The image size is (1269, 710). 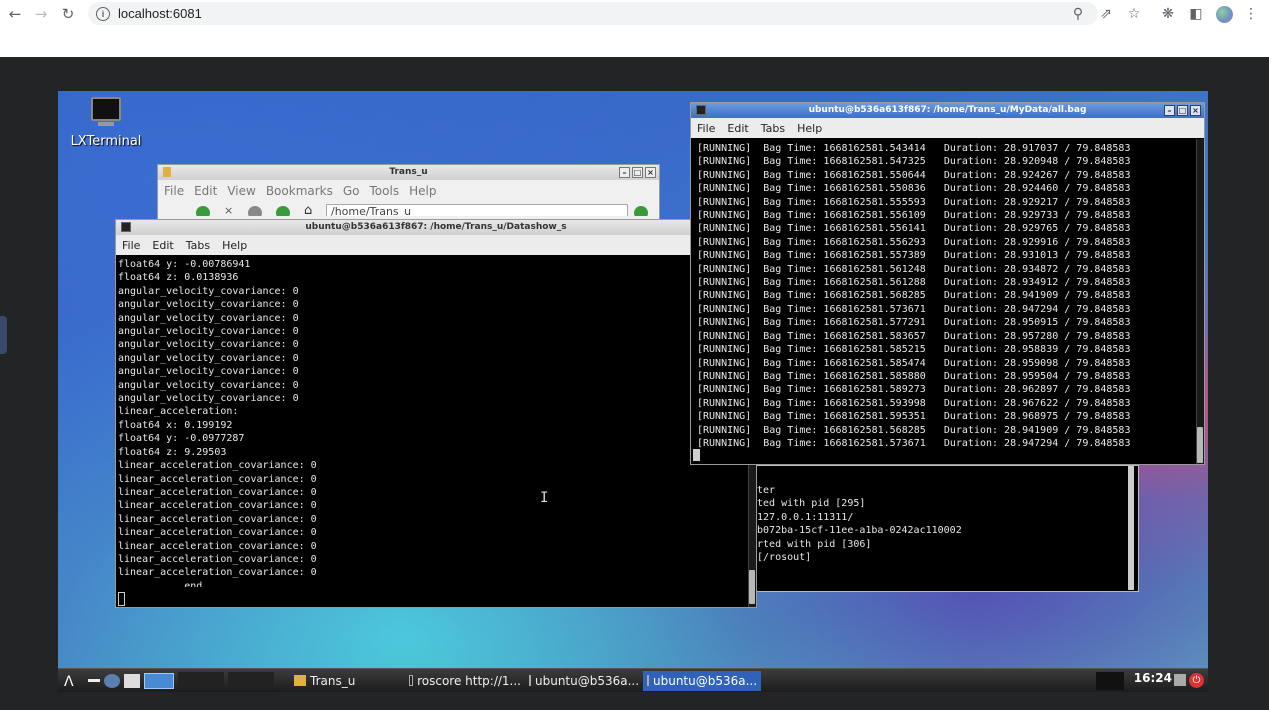 What do you see at coordinates (1106, 14) in the screenshot?
I see `share-icon: ⇗` at bounding box center [1106, 14].